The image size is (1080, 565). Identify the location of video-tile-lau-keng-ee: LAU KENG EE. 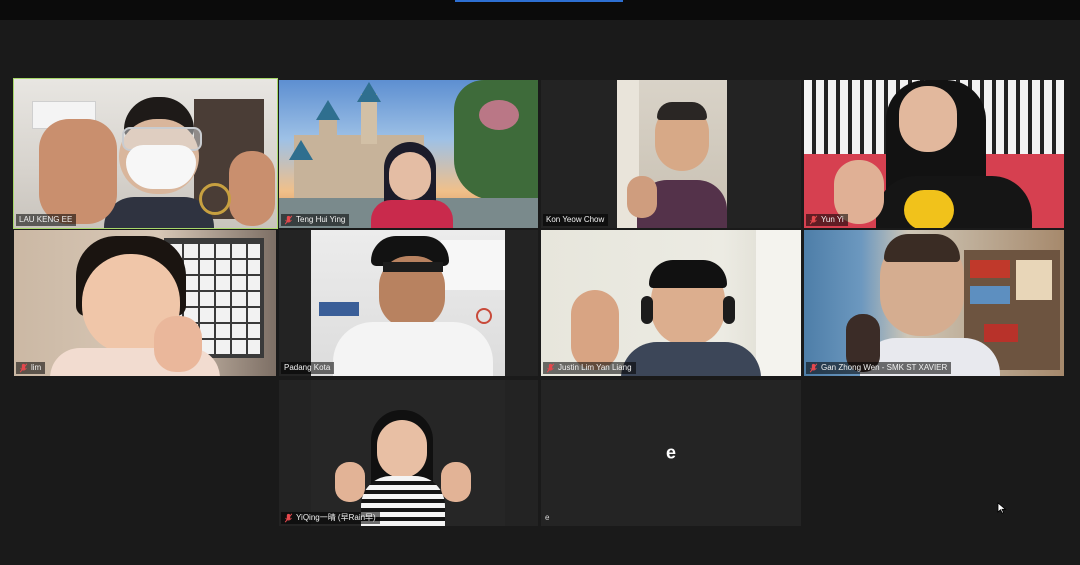
(145, 153).